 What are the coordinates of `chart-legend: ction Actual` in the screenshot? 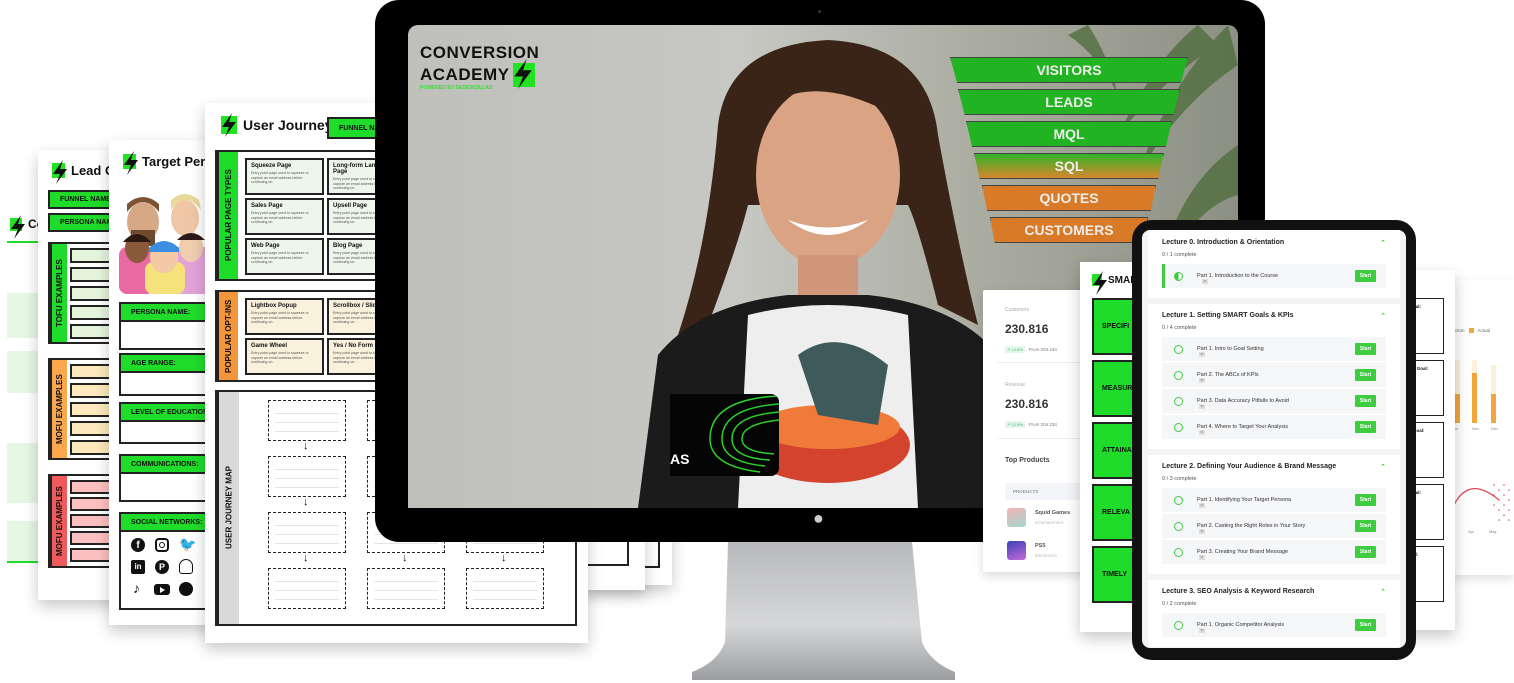 It's located at (1472, 330).